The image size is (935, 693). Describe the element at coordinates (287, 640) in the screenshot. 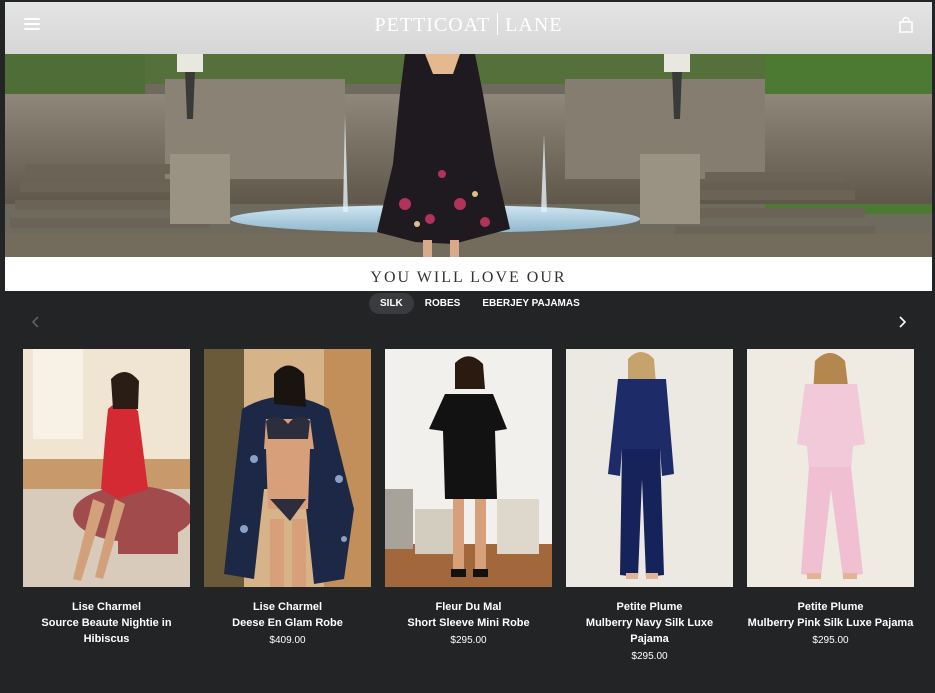

I see `product-price: $409.00` at that location.